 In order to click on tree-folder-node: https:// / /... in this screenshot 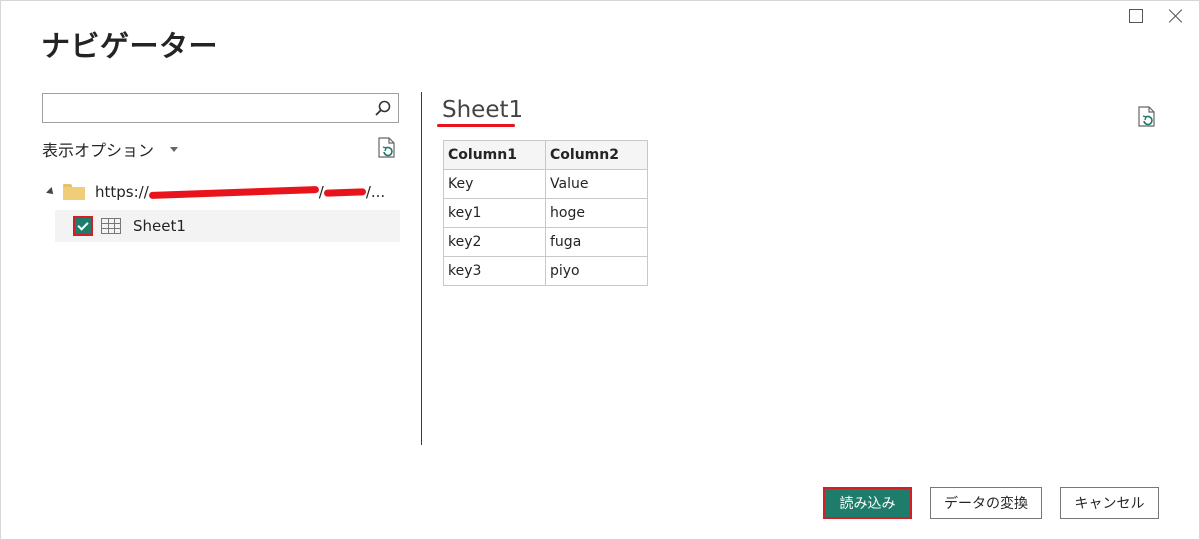, I will do `click(223, 192)`.